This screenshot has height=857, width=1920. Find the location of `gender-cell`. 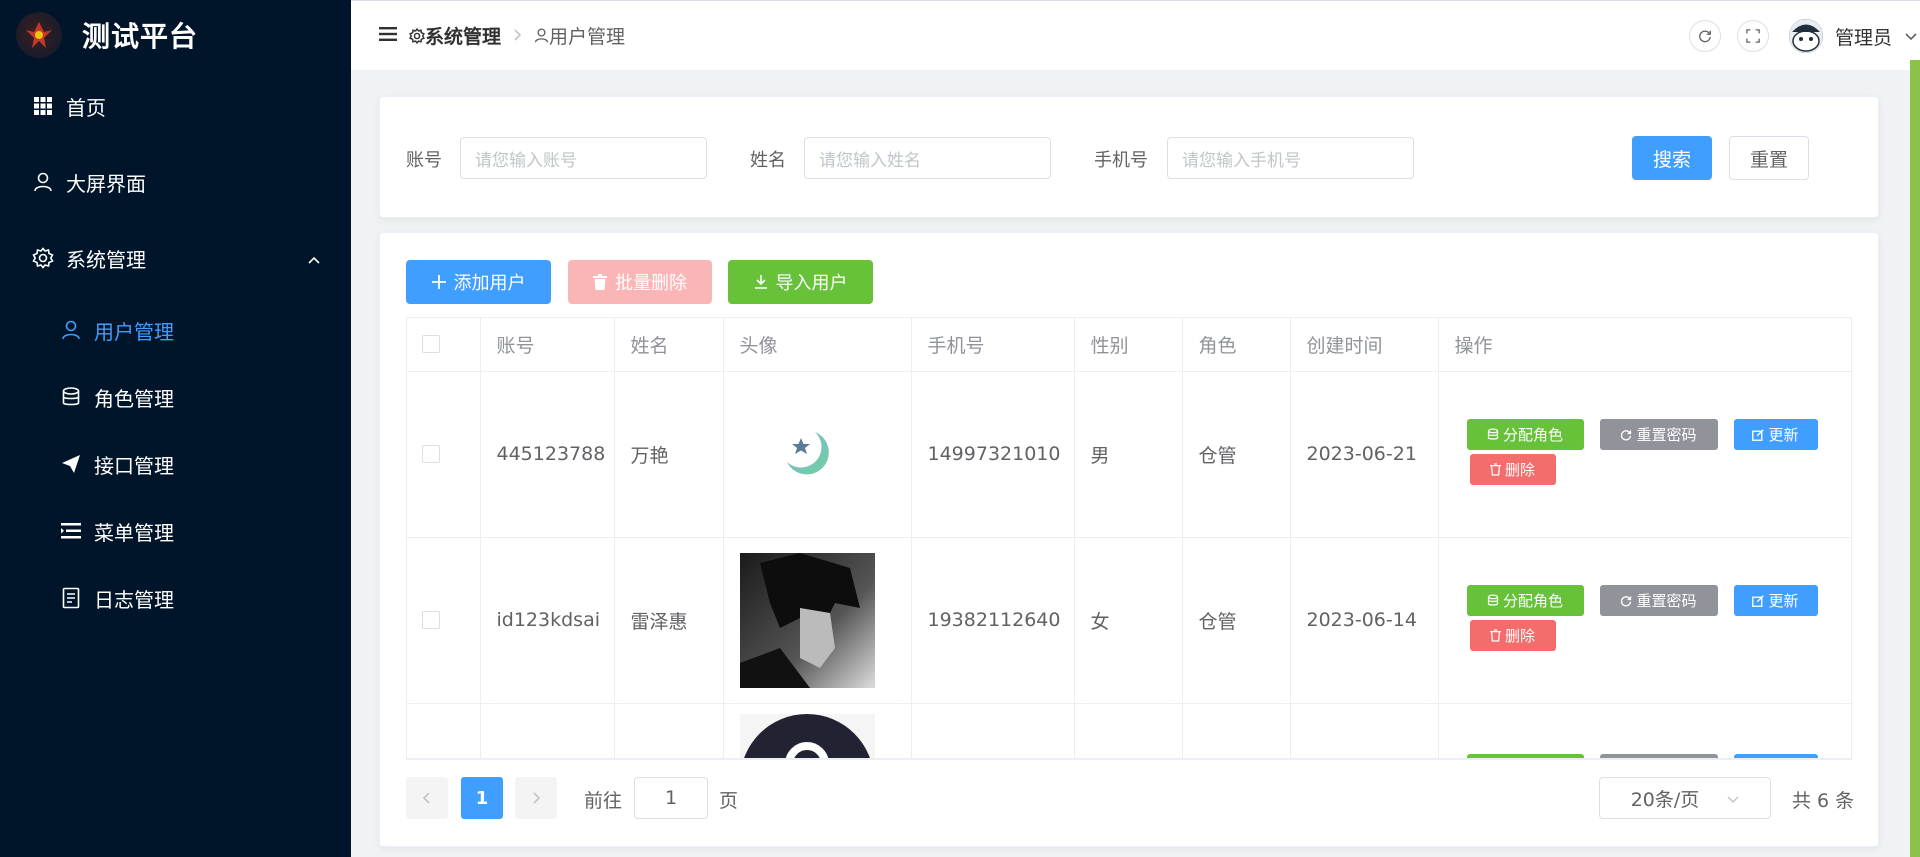

gender-cell is located at coordinates (1128, 730).